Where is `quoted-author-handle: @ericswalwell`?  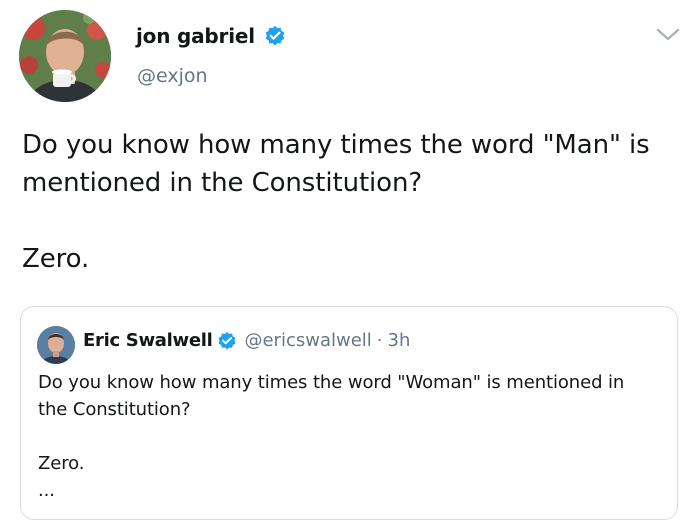
quoted-author-handle: @ericswalwell is located at coordinates (307, 340).